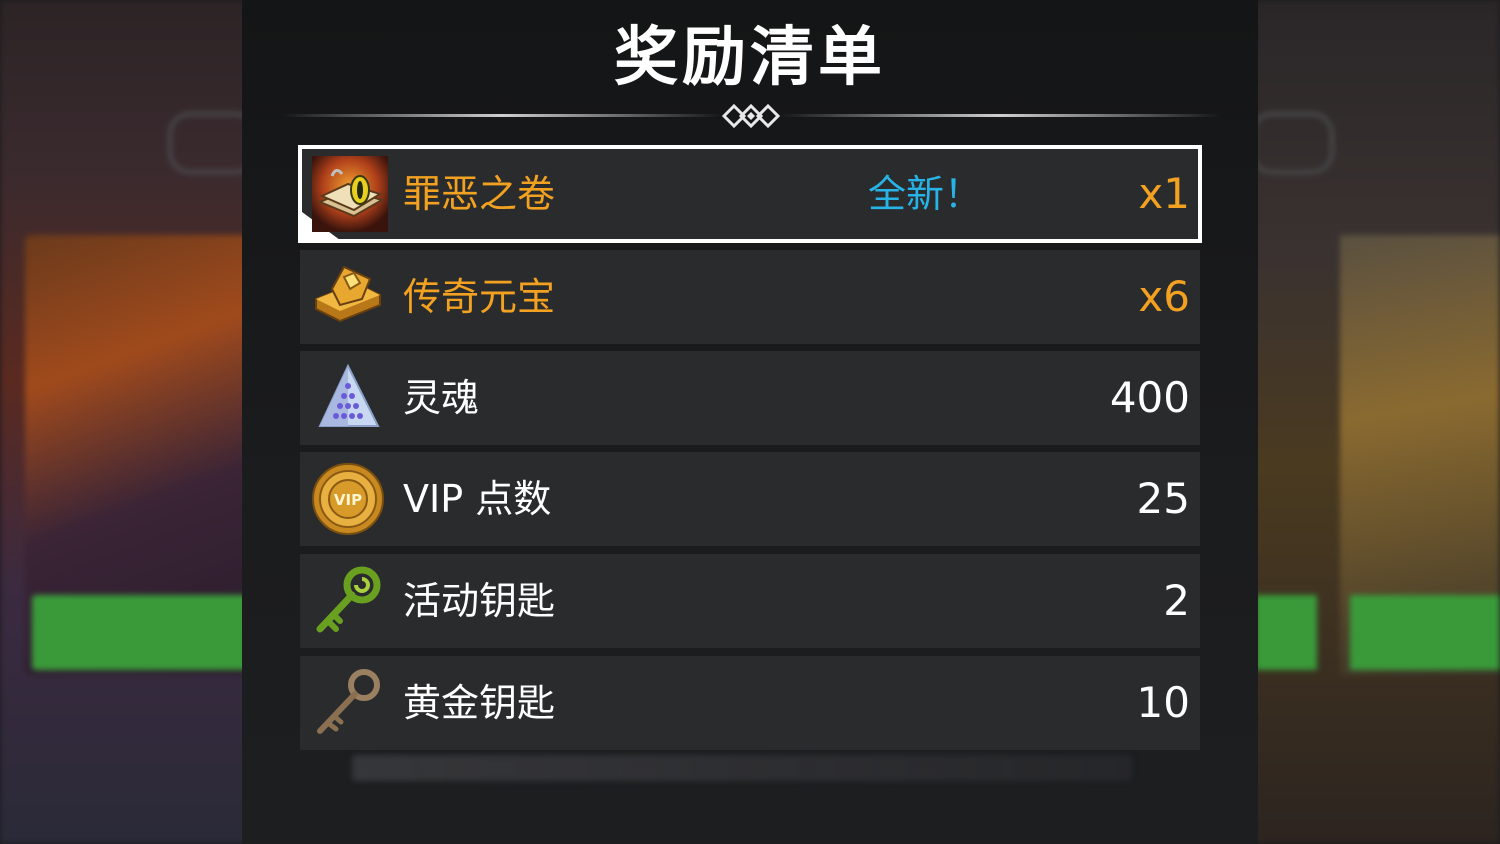 This screenshot has width=1500, height=844. Describe the element at coordinates (348, 294) in the screenshot. I see `legendary-ingot-icon` at that location.